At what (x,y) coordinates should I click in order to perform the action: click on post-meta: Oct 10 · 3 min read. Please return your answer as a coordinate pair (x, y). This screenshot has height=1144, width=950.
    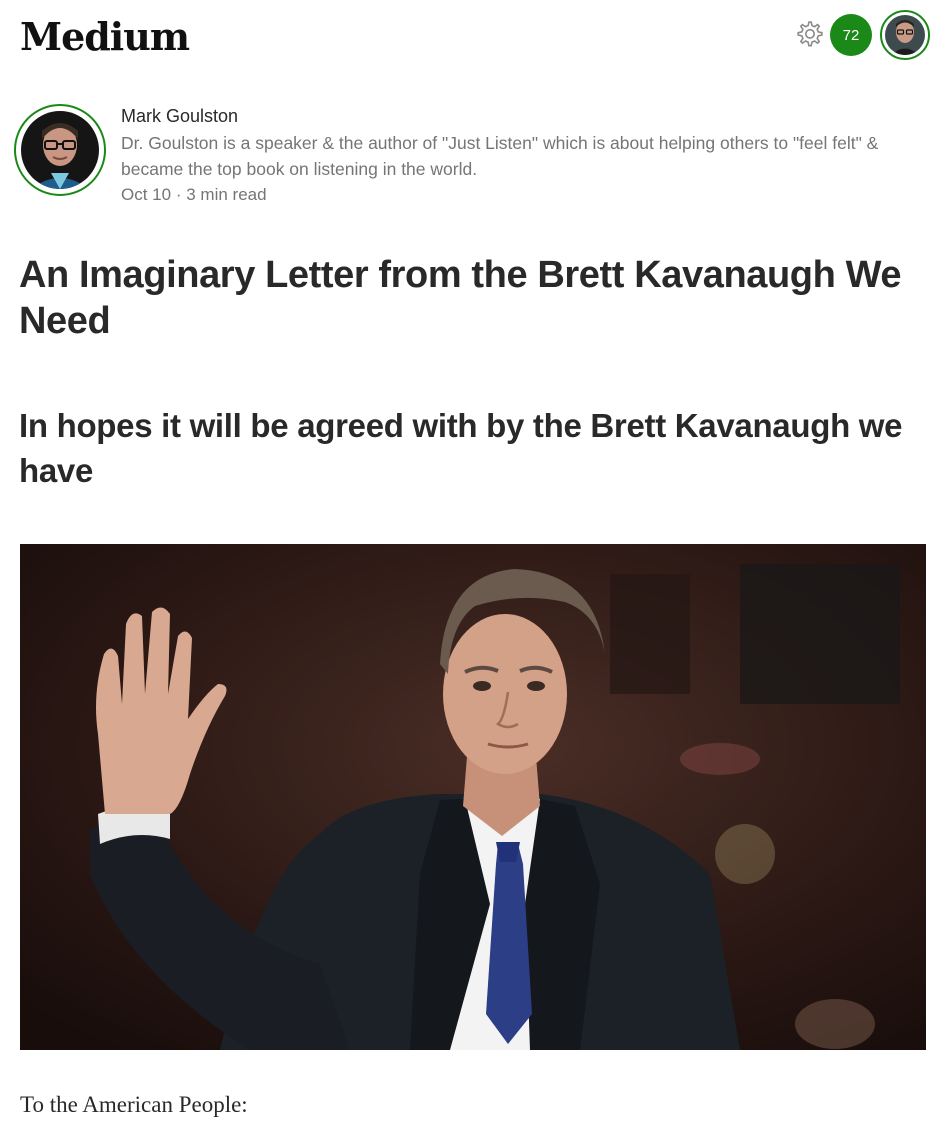
    Looking at the image, I should click on (531, 195).